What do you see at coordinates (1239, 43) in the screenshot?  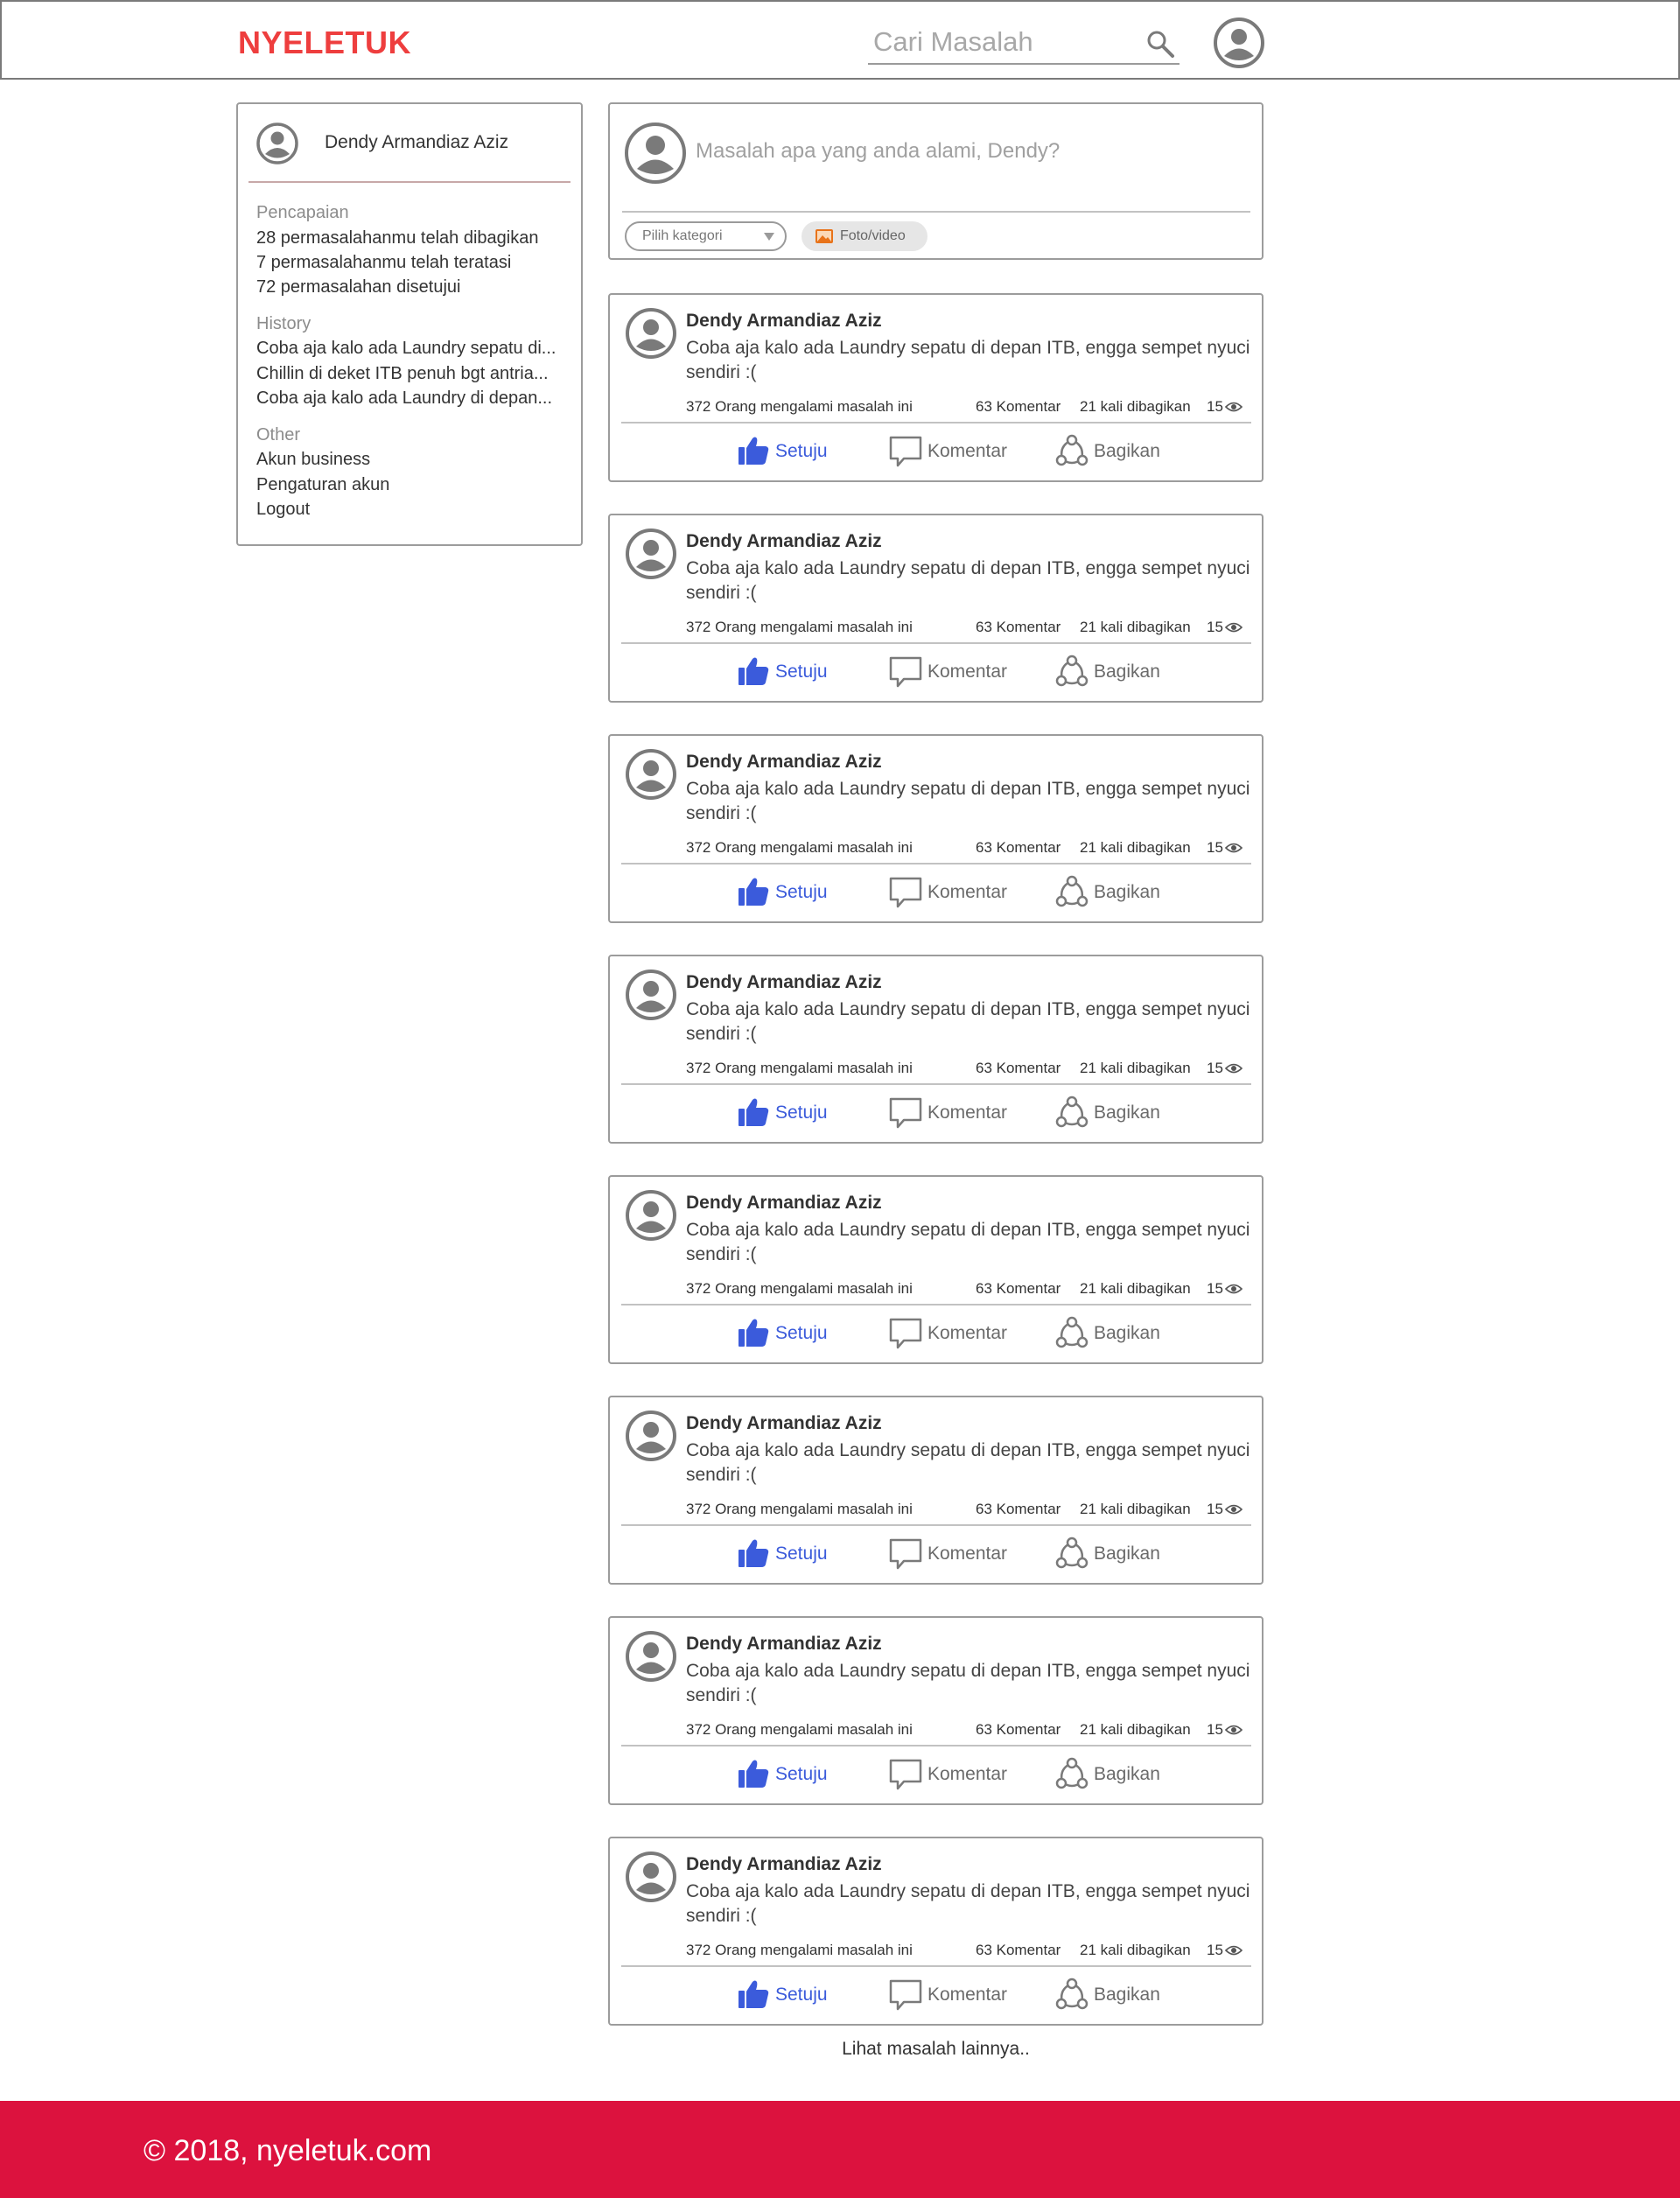 I see `profile-avatar-icon` at bounding box center [1239, 43].